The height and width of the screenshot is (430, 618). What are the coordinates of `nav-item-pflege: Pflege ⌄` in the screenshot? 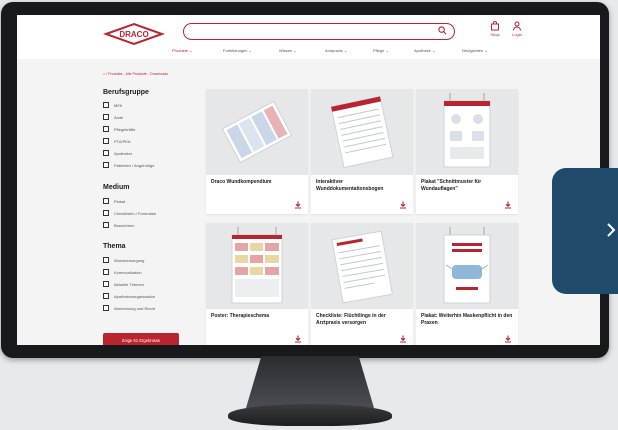 It's located at (381, 50).